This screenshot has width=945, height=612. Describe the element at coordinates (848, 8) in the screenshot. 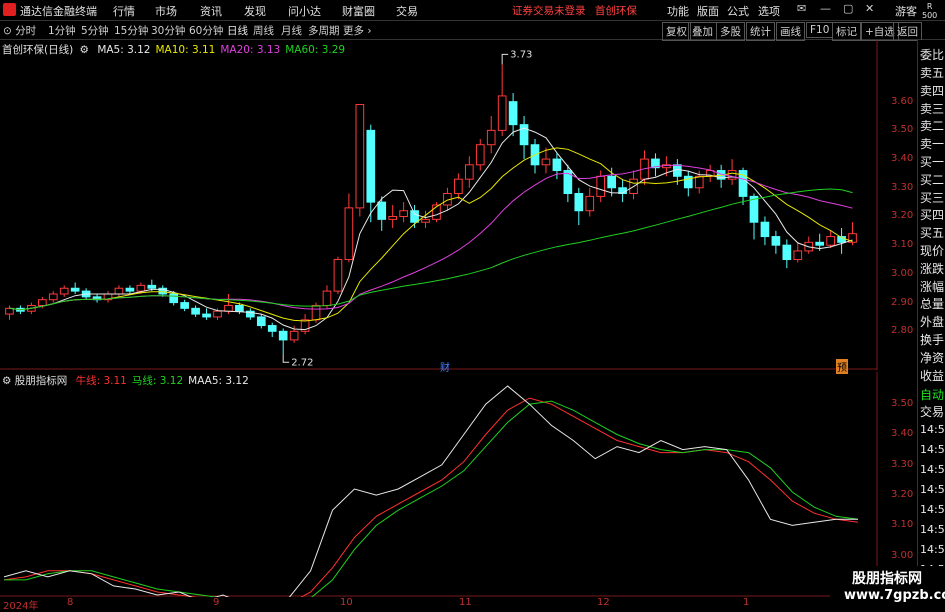

I see `maximize-icon: ▢` at that location.